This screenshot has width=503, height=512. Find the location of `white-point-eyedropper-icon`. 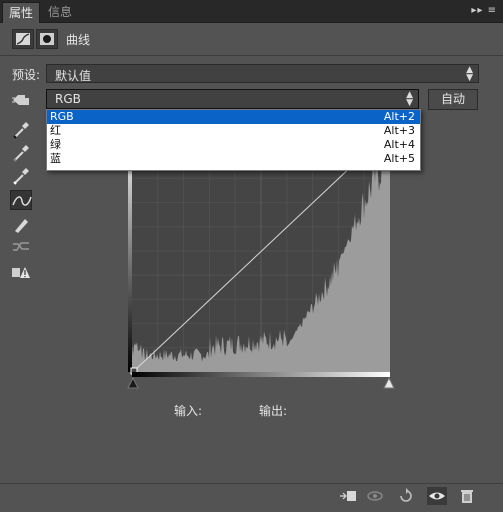

white-point-eyedropper-icon is located at coordinates (21, 176).